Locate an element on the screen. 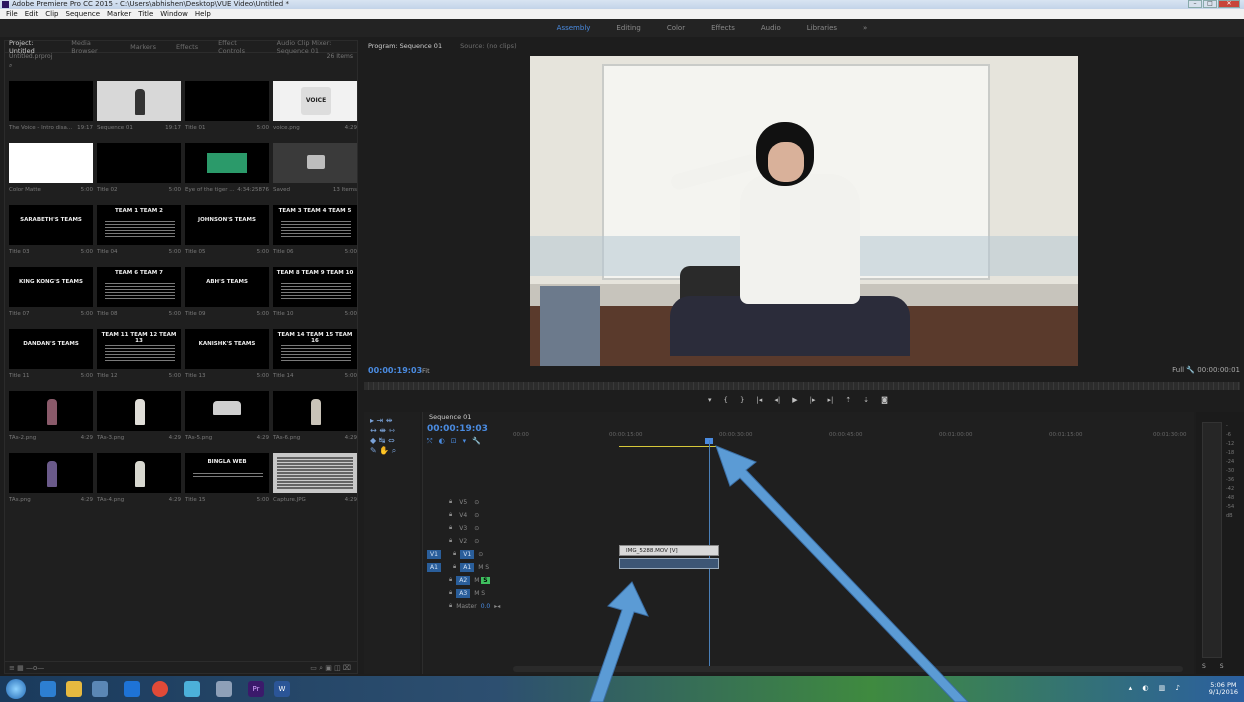 The height and width of the screenshot is (702, 1244). menu-file: File is located at coordinates (12, 14).